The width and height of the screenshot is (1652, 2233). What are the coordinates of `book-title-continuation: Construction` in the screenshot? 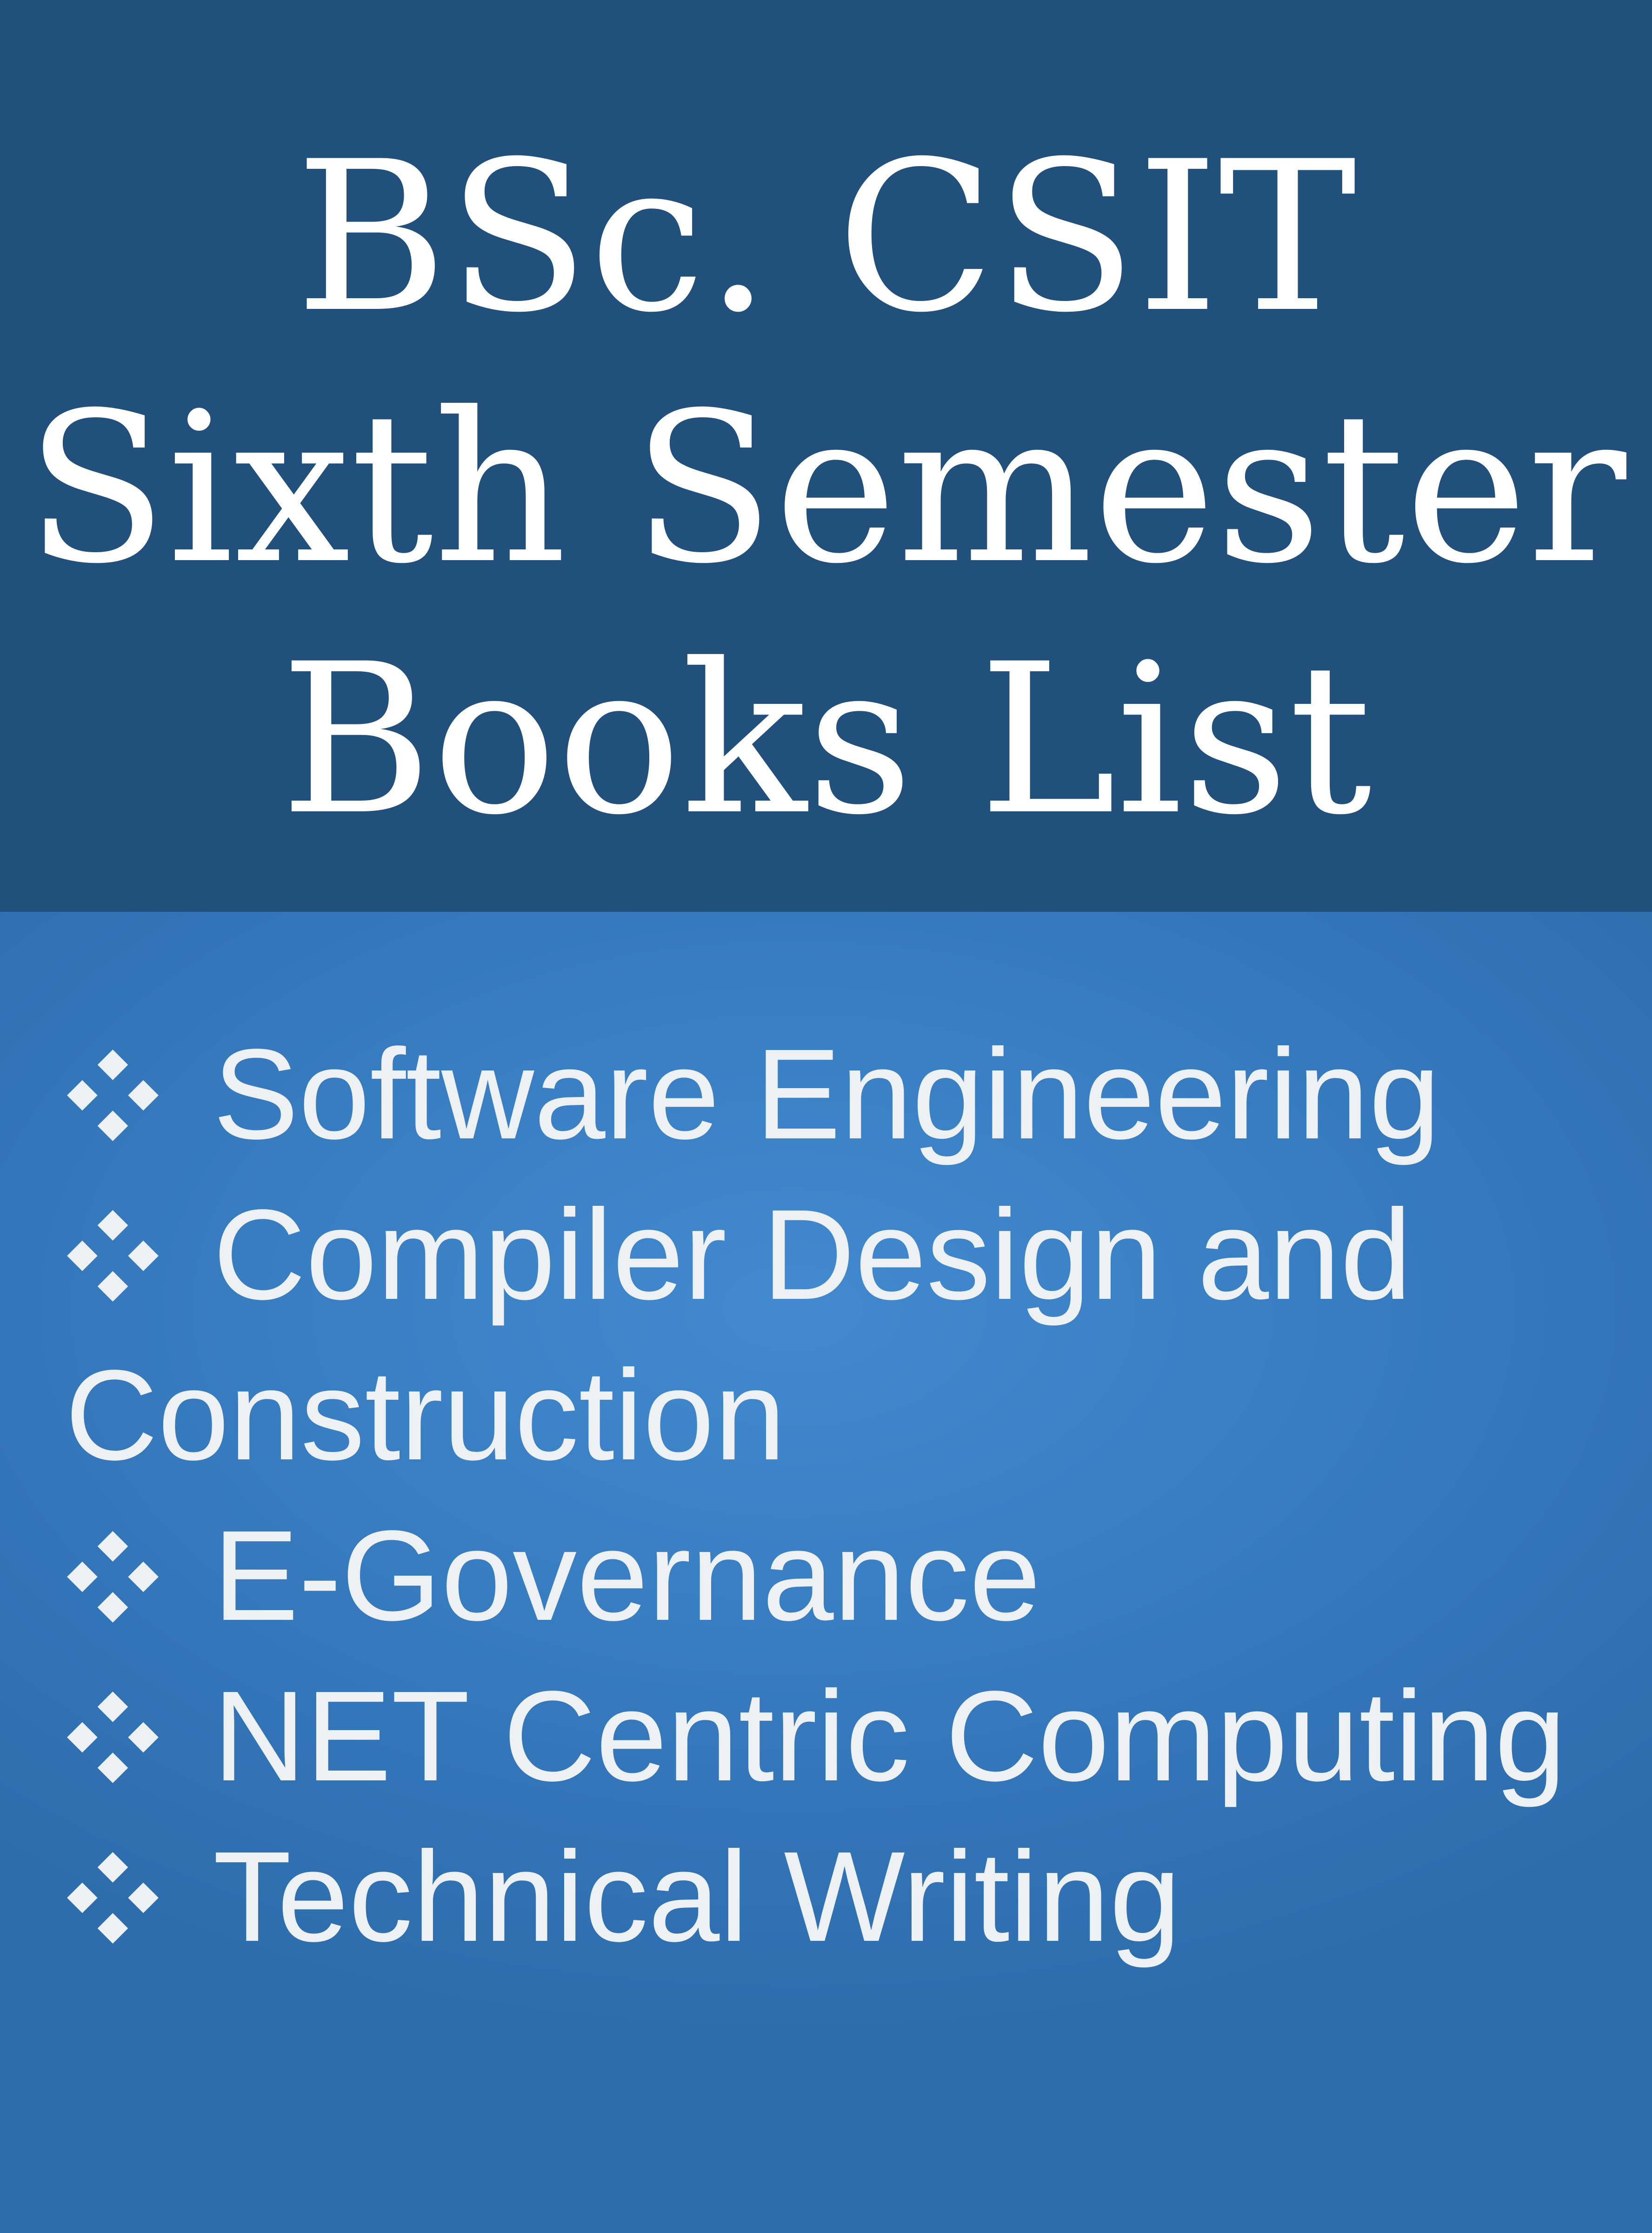 It's located at (425, 1415).